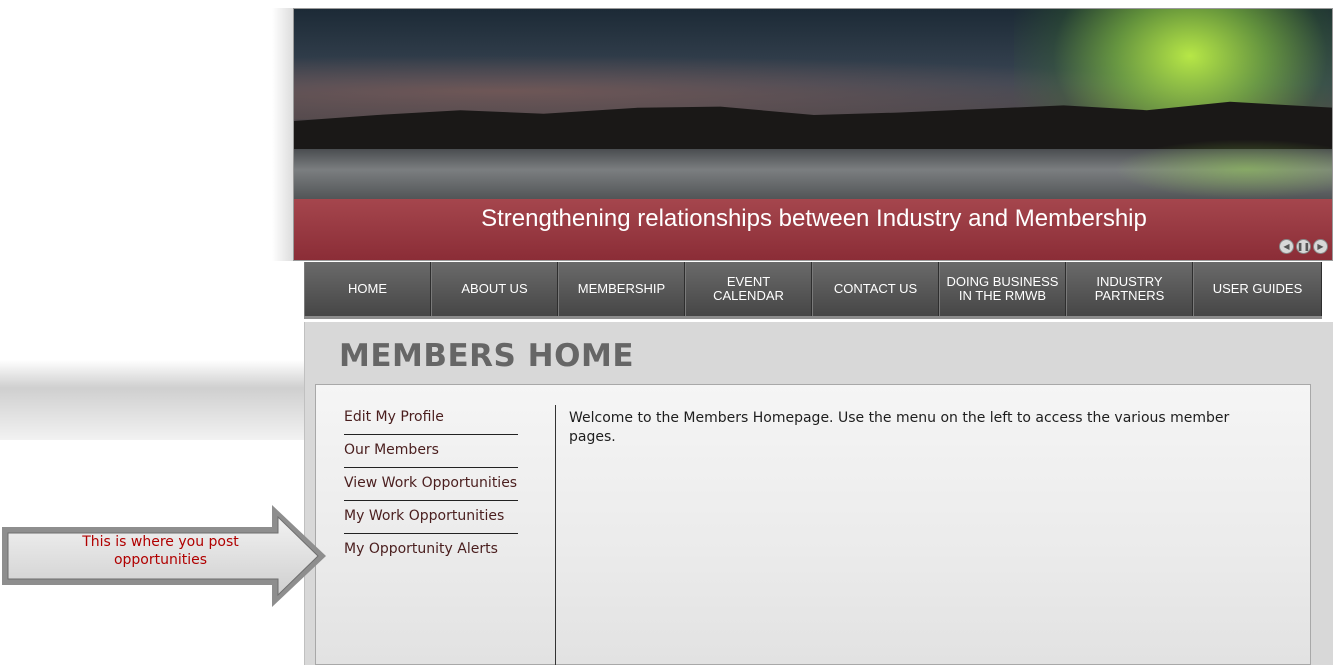 The width and height of the screenshot is (1333, 665). I want to click on side-menu-view-work-opportunities: View Work Opportunities, so click(431, 487).